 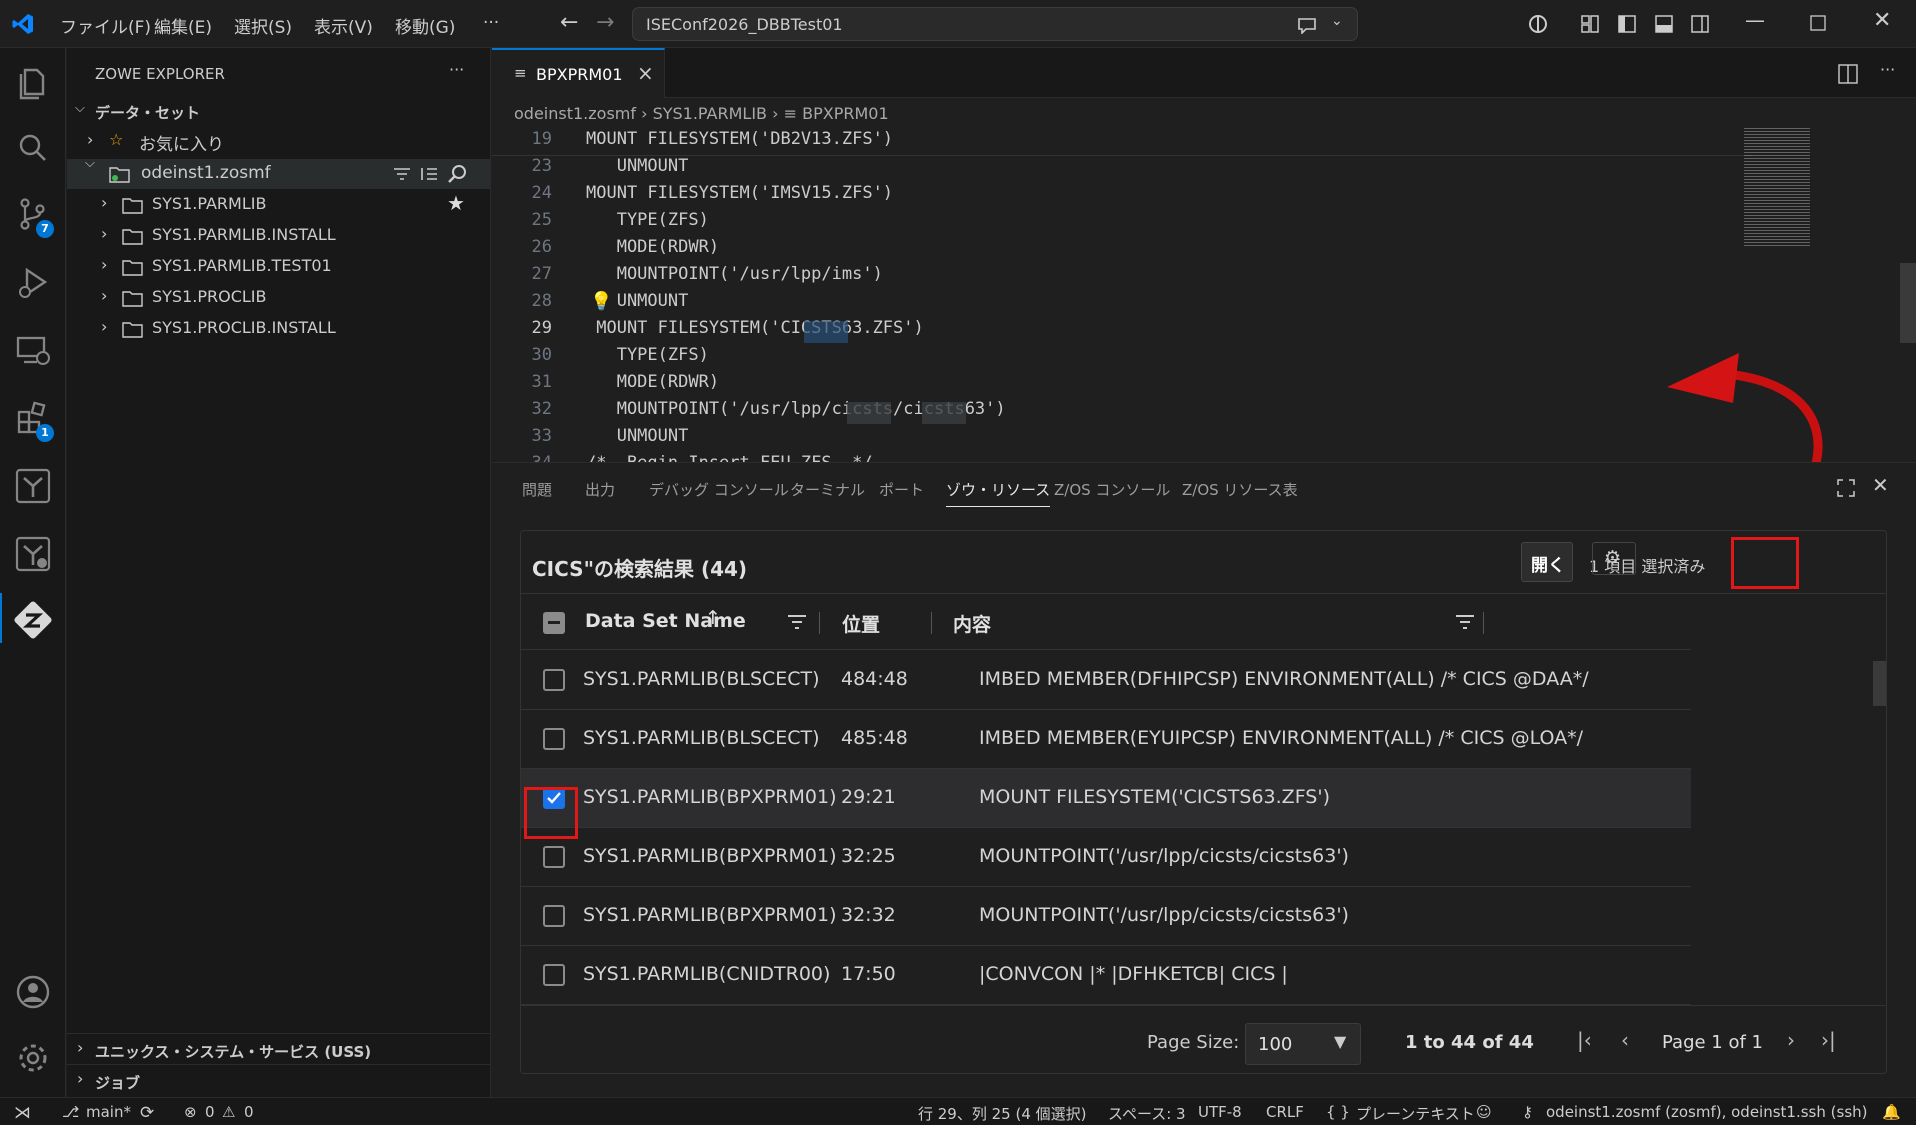 I want to click on editor-more-icon: ···, so click(x=1887, y=69).